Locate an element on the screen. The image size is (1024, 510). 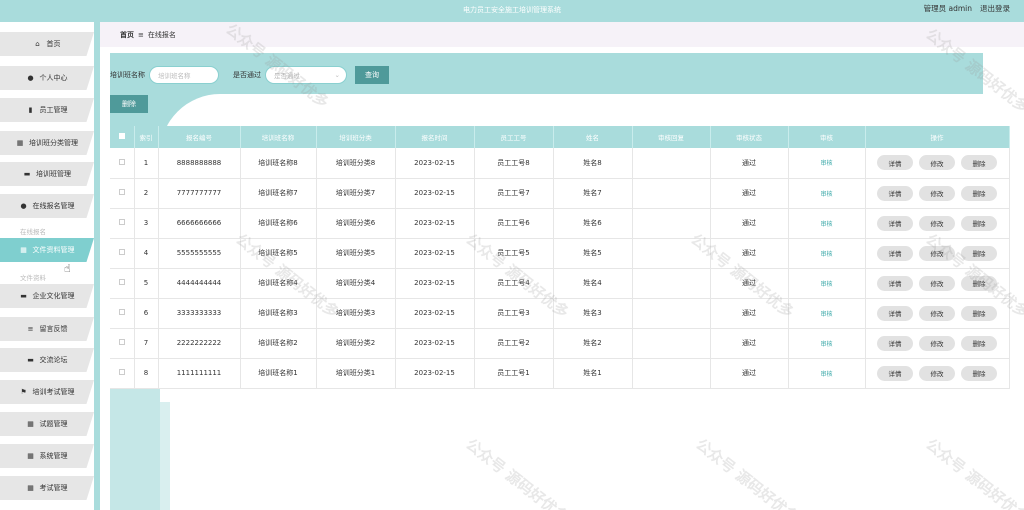
sidebar-item-4: ▦ 培训班分类管理 is located at coordinates (47, 143).